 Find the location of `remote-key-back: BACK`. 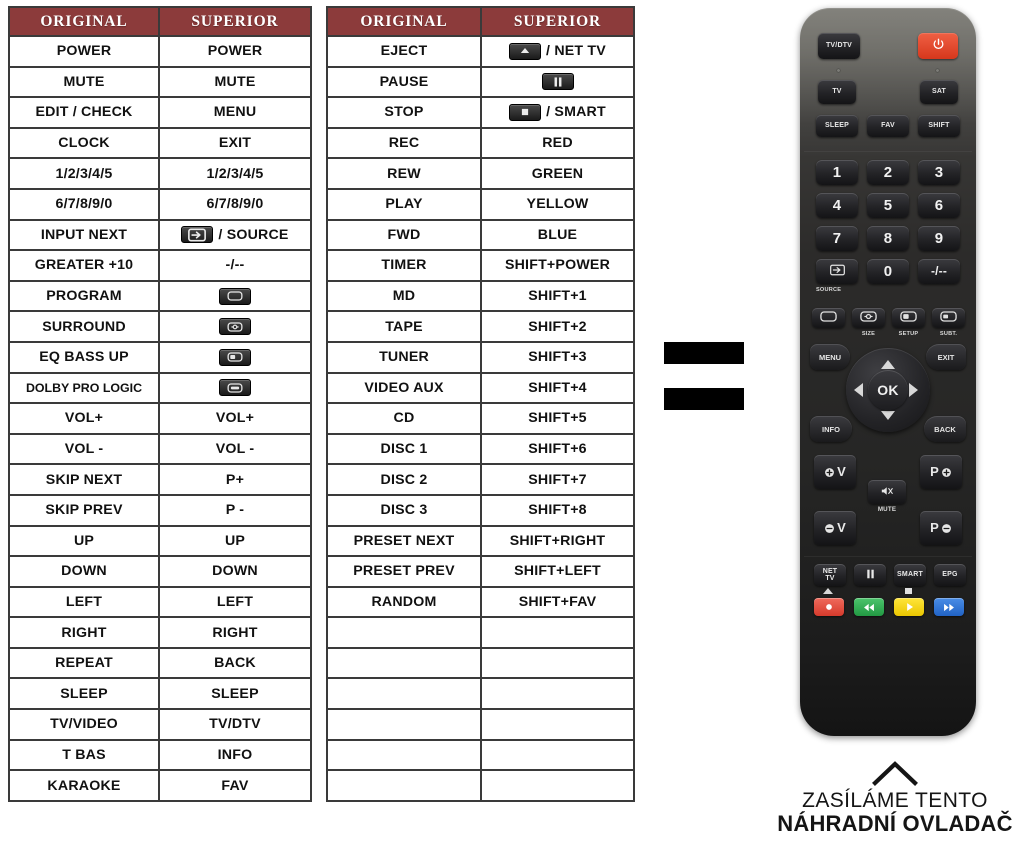

remote-key-back: BACK is located at coordinates (945, 429).